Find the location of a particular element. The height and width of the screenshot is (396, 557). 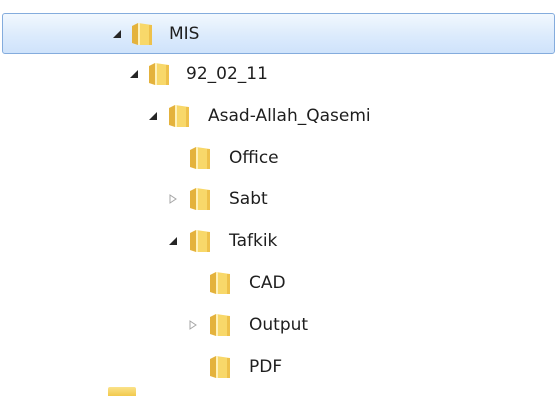

tree-item-sabt: Sabt is located at coordinates (278, 199).